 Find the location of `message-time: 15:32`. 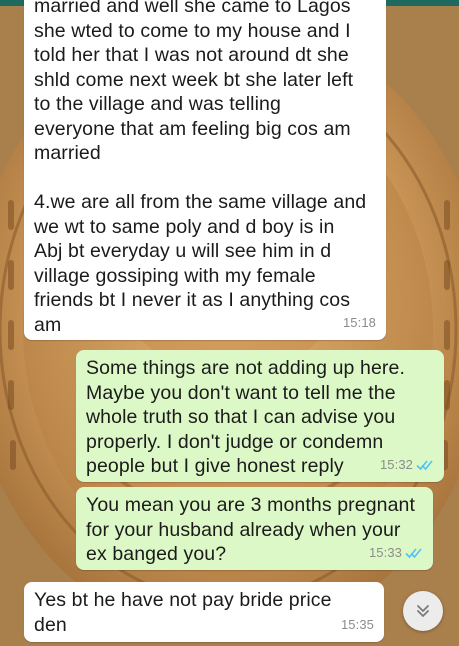

message-time: 15:32 is located at coordinates (396, 464).